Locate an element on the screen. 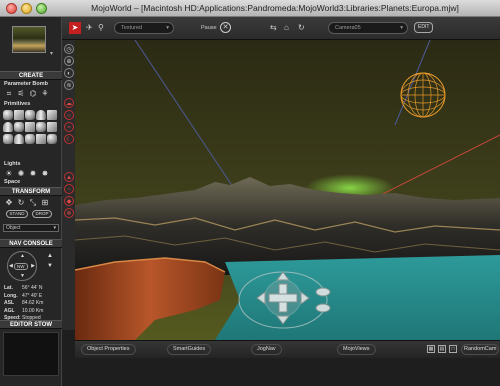 The width and height of the screenshot is (500, 386). nav-up-arrow-icon: ▲ is located at coordinates (22, 256).